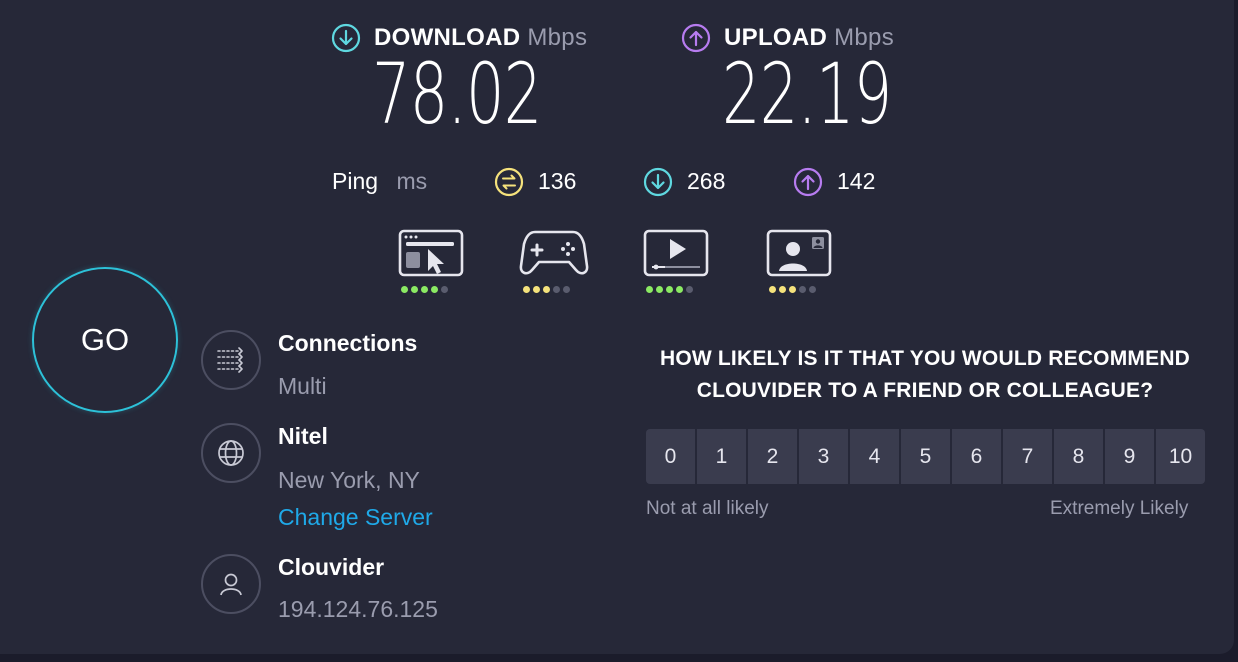 The image size is (1238, 662). What do you see at coordinates (1078, 456) in the screenshot?
I see `scale-button-8: 8` at bounding box center [1078, 456].